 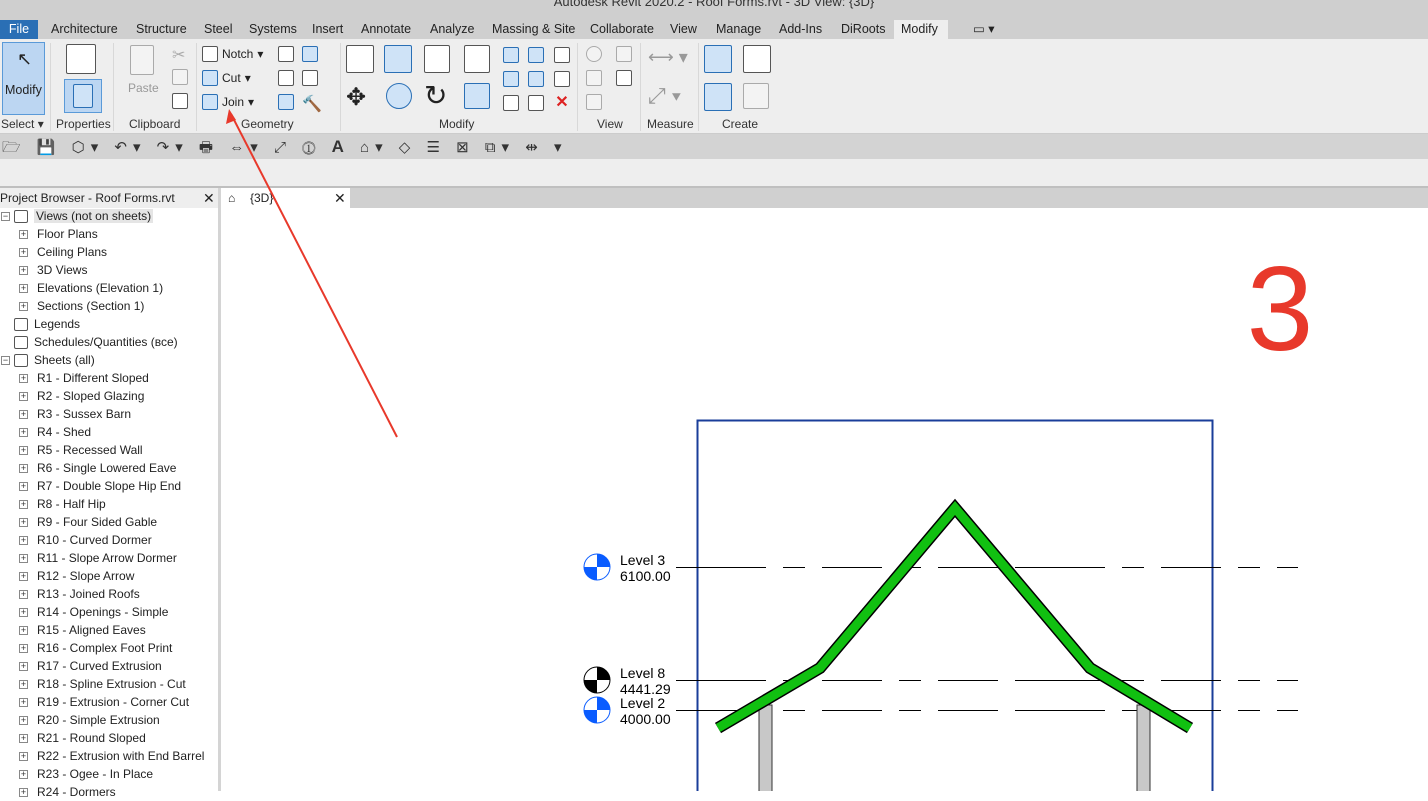 I want to click on annotation-arrow-line, so click(x=314, y=275).